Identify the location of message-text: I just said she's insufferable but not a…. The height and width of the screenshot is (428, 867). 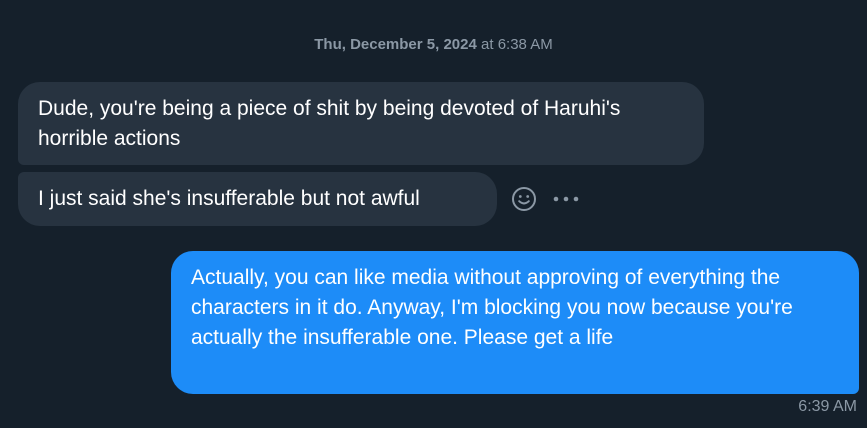
(229, 198).